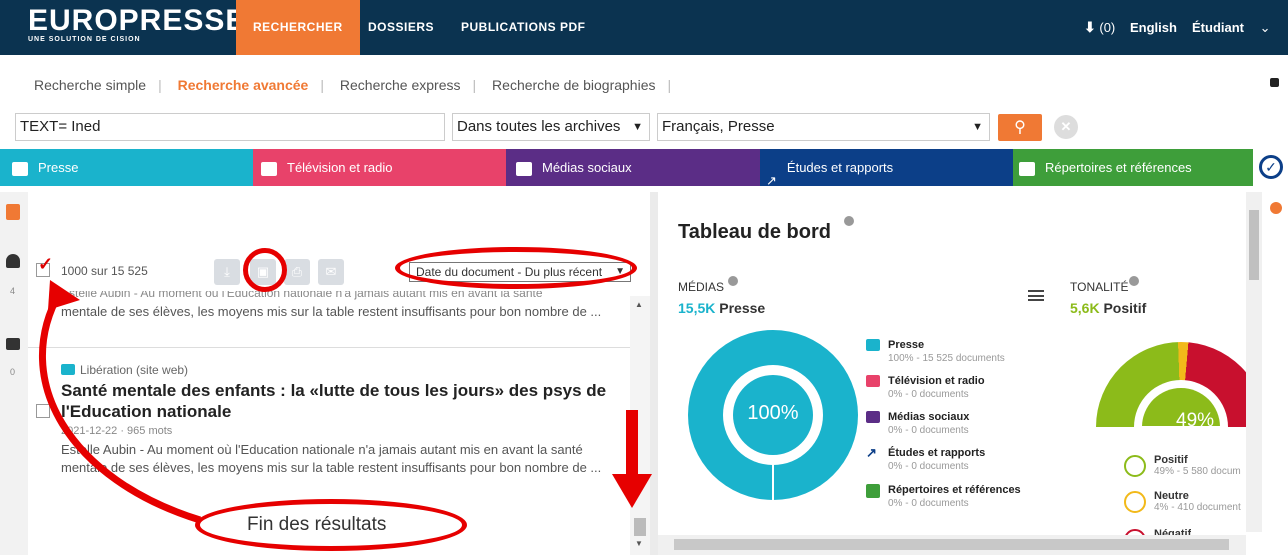 This screenshot has height=555, width=1288. What do you see at coordinates (632, 443) in the screenshot?
I see `annotation-down-arrow-shaft` at bounding box center [632, 443].